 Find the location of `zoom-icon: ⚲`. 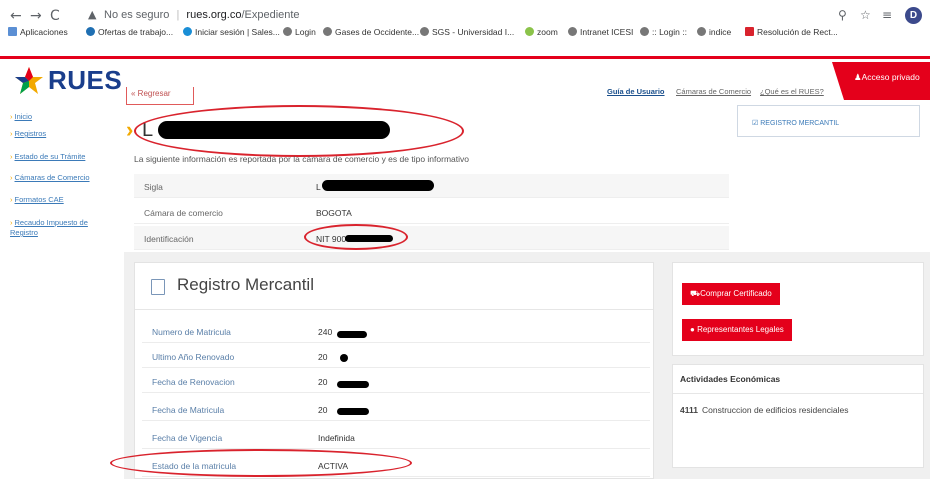

zoom-icon: ⚲ is located at coordinates (842, 15).